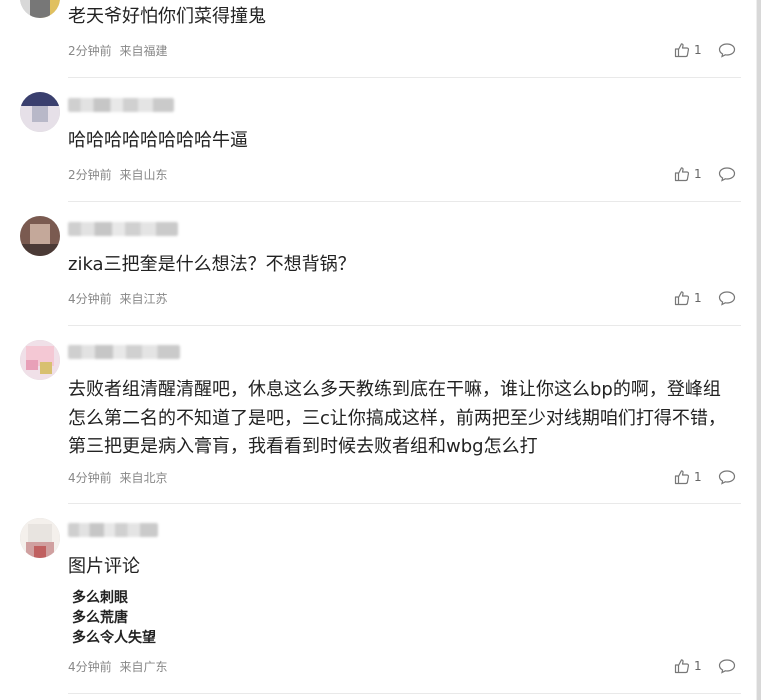 The width and height of the screenshot is (761, 700). What do you see at coordinates (114, 638) in the screenshot?
I see `image-text-line: 多么令人失望` at bounding box center [114, 638].